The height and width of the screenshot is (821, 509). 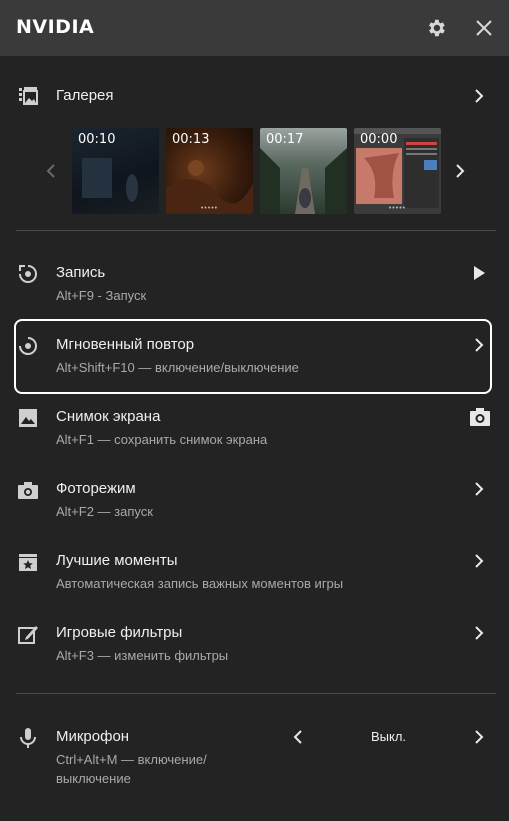 I want to click on close-icon, so click(x=484, y=28).